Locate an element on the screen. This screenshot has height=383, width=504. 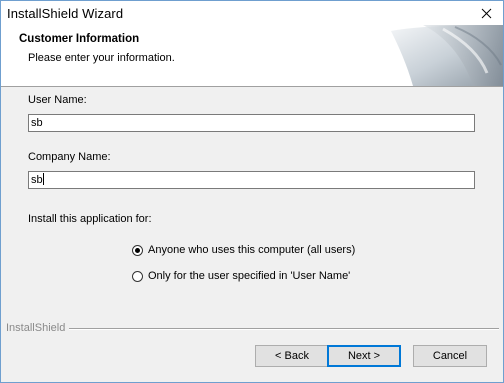
close-button is located at coordinates (486, 13).